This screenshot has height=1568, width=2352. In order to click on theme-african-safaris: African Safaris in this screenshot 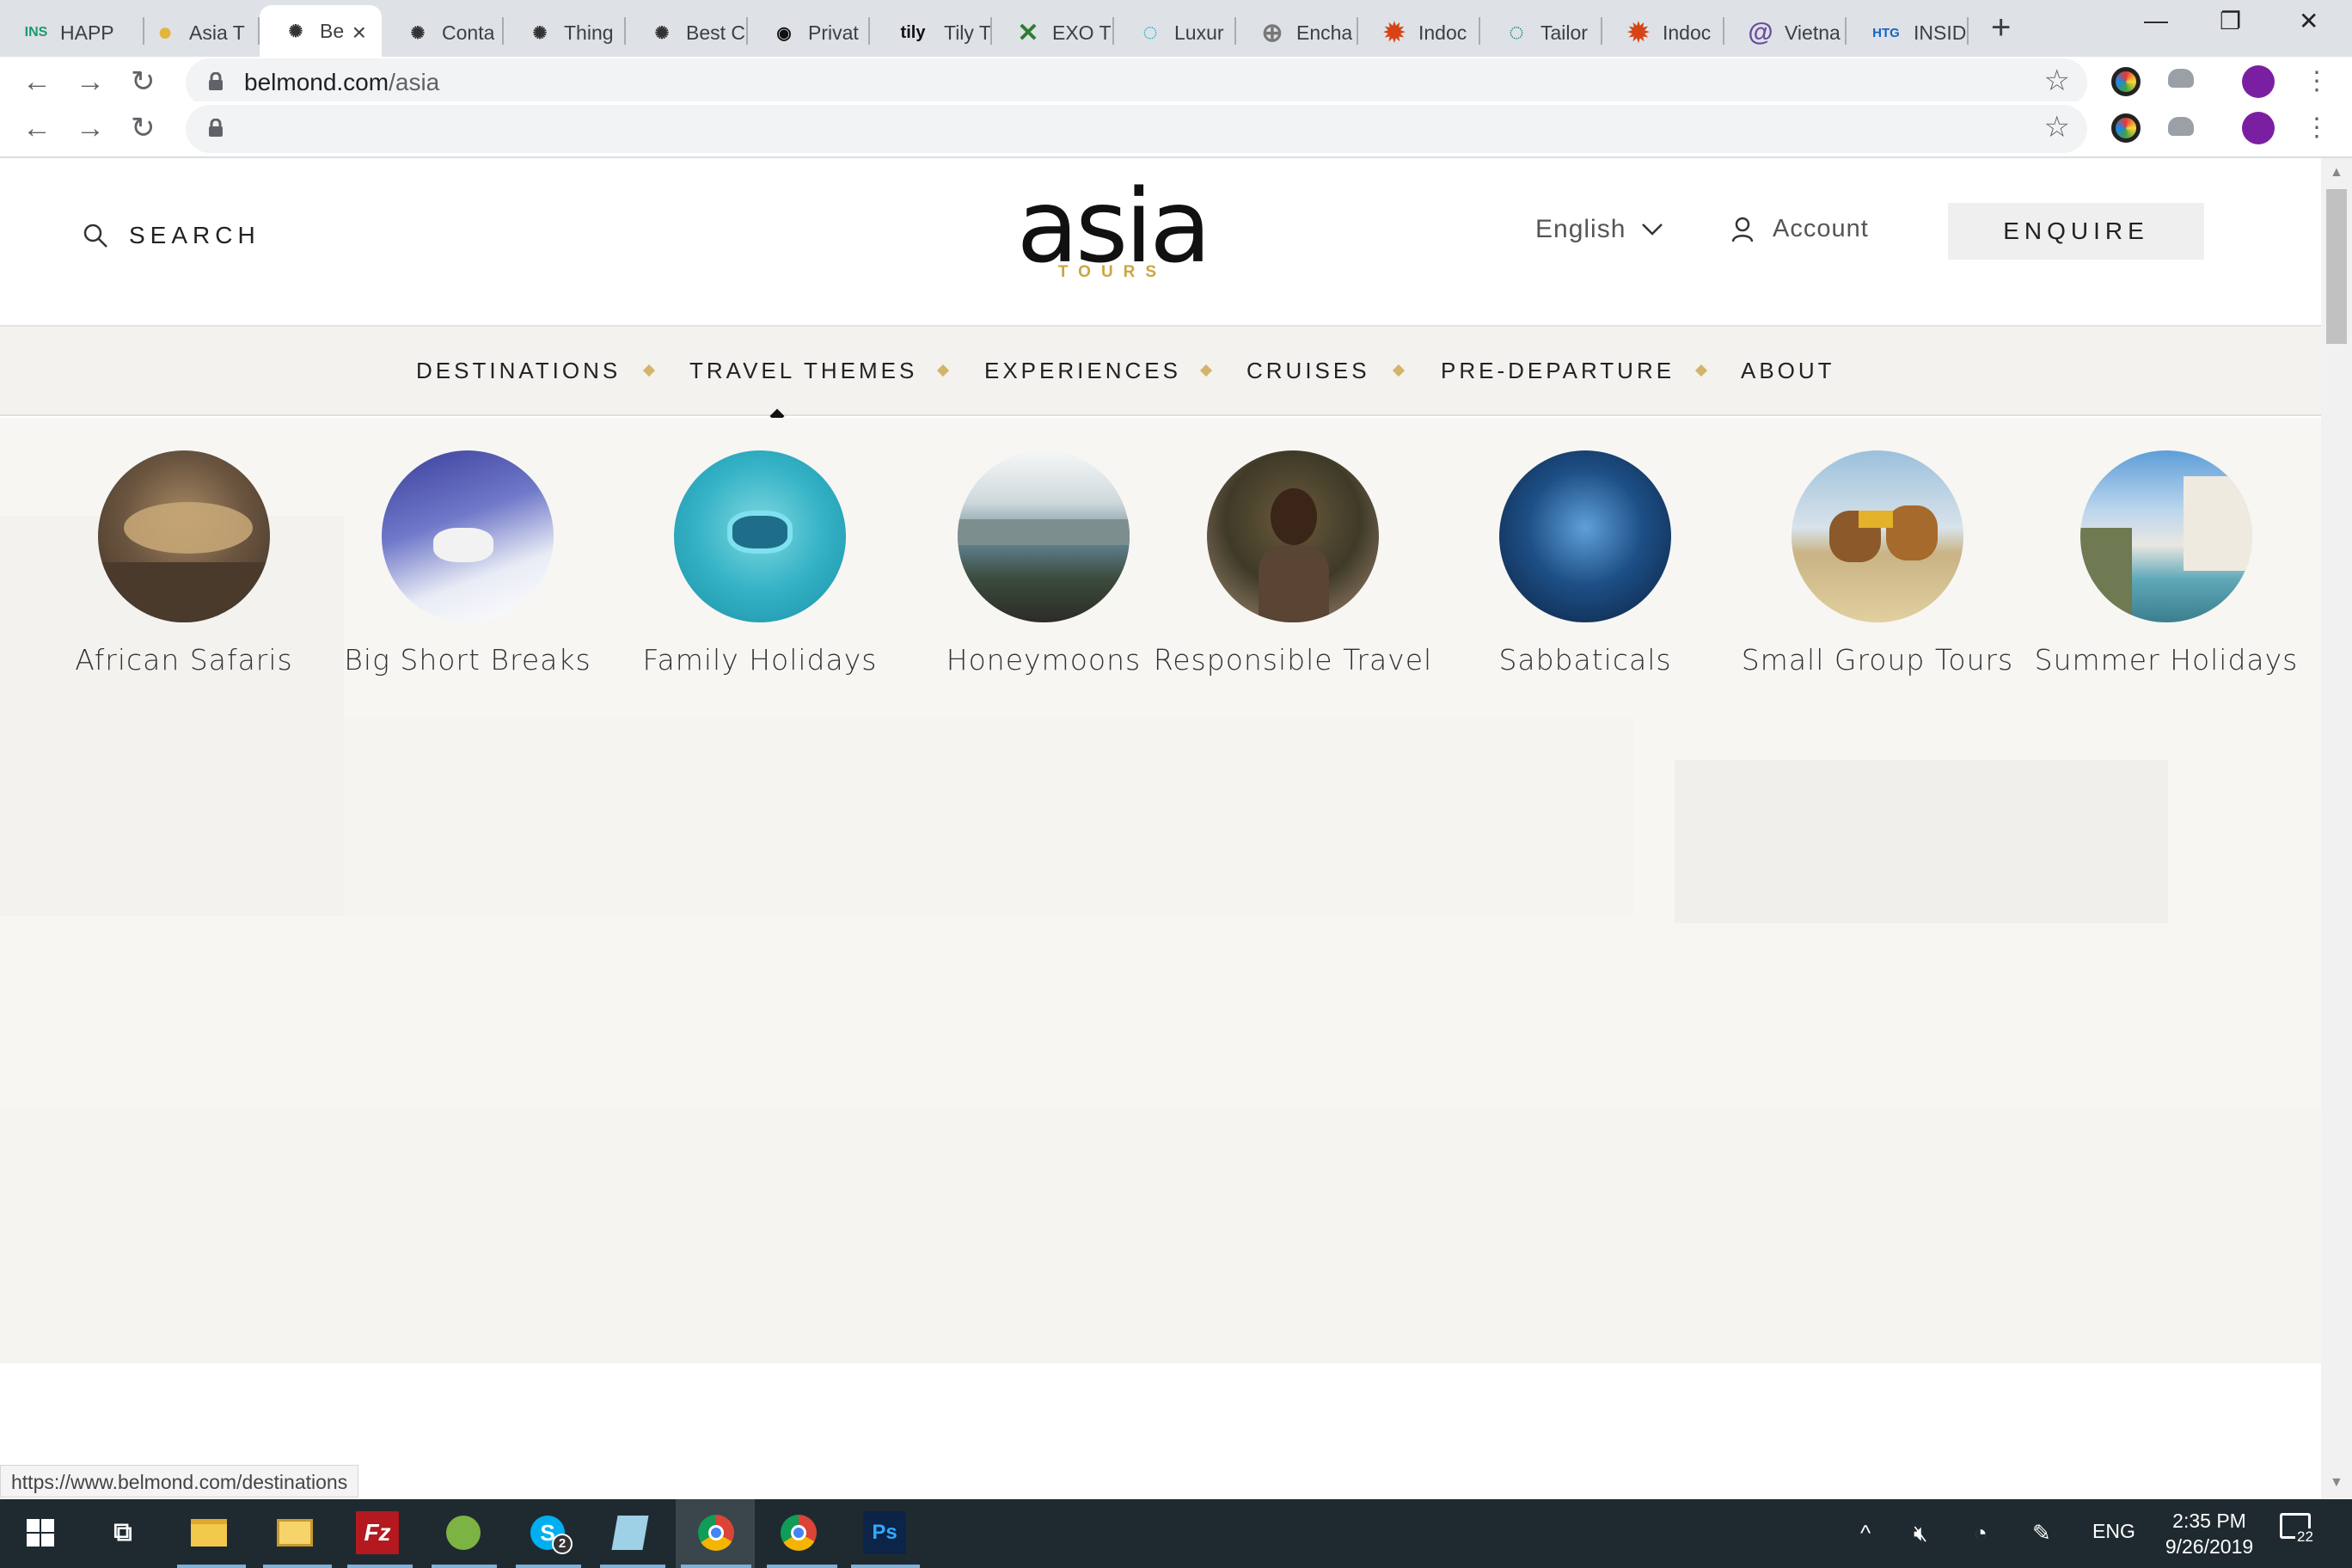, I will do `click(184, 563)`.